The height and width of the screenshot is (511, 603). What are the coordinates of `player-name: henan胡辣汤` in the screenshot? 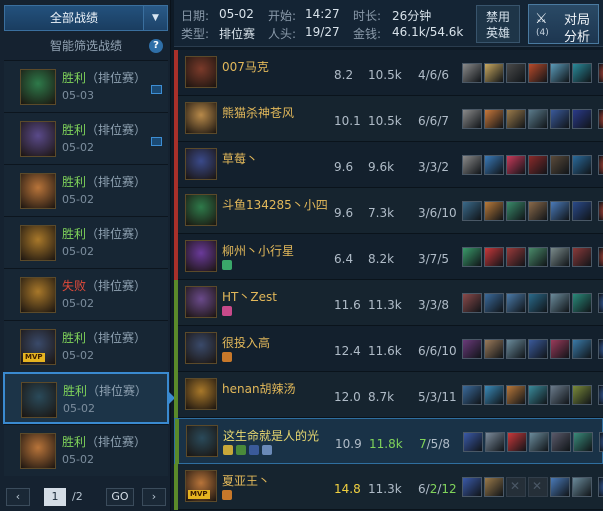 It's located at (259, 388).